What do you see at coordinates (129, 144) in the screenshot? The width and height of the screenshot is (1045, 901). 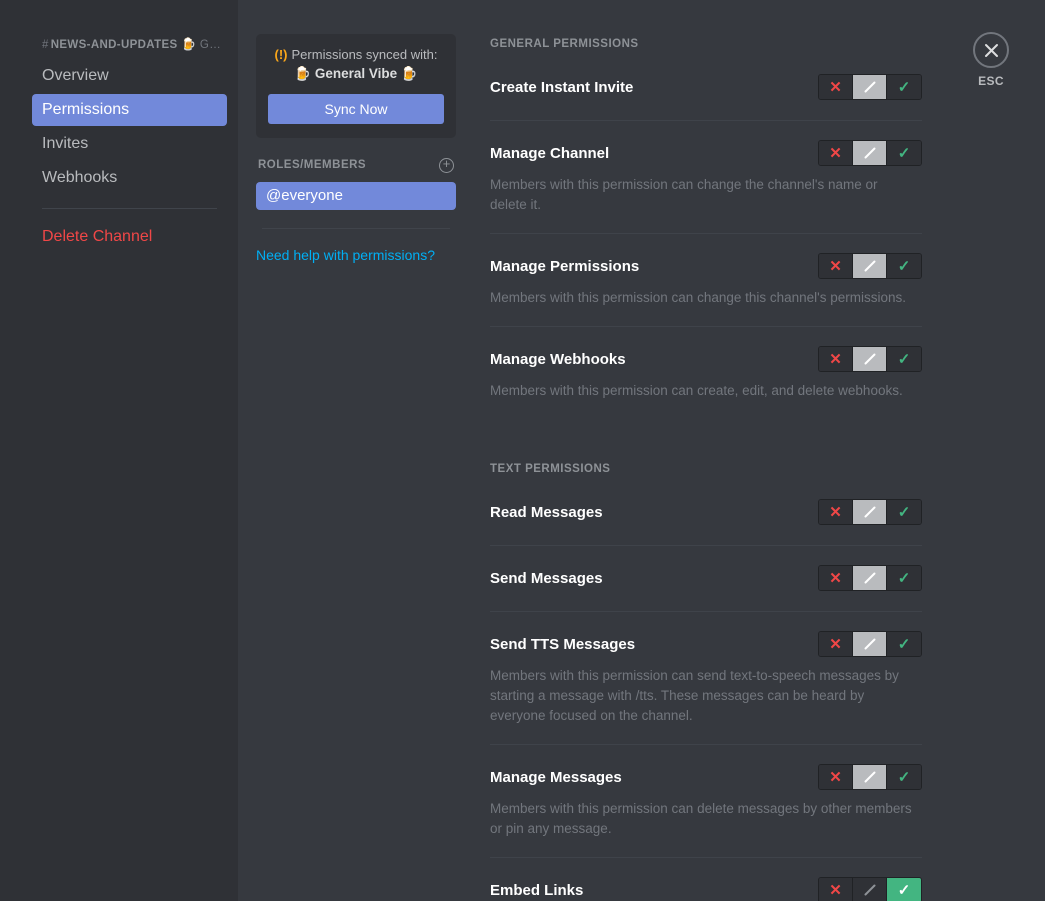 I see `sidebar-item-invites: Invites` at bounding box center [129, 144].